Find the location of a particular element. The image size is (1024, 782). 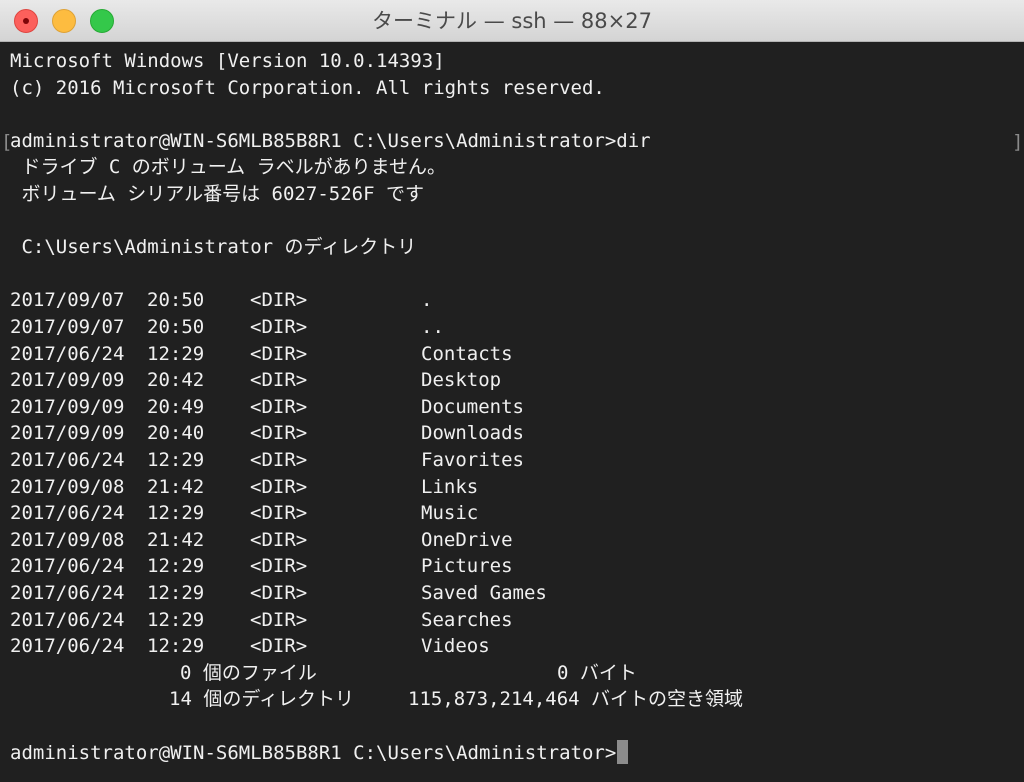

entry-name: Saved Games is located at coordinates (484, 593).